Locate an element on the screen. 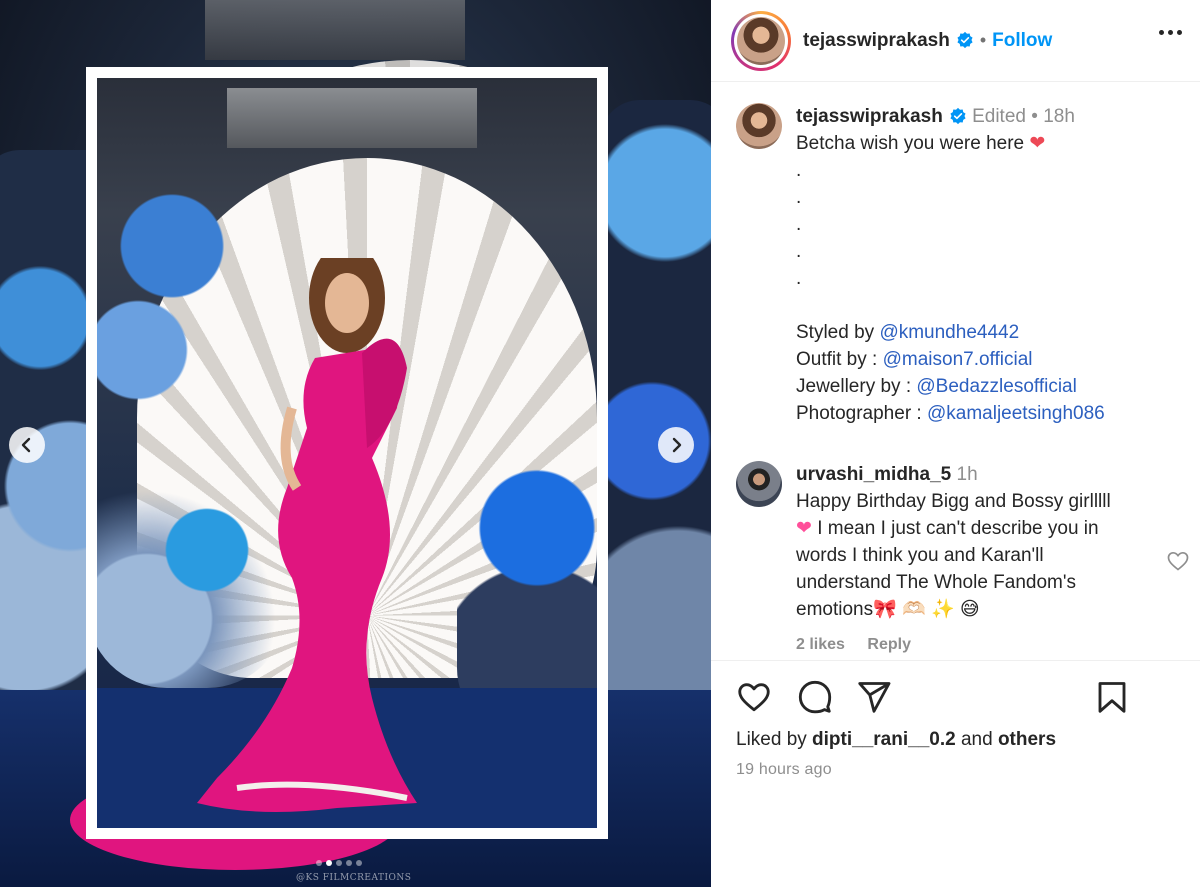 The height and width of the screenshot is (887, 1200). credit-label: Styled by is located at coordinates (838, 332).